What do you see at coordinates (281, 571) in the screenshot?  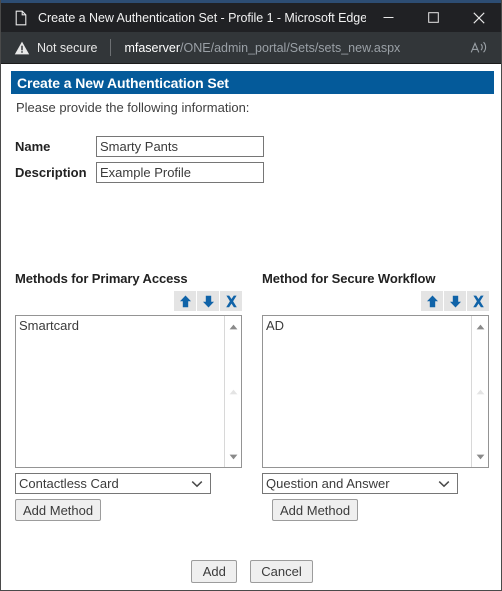 I see `cancel-button: Cancel` at bounding box center [281, 571].